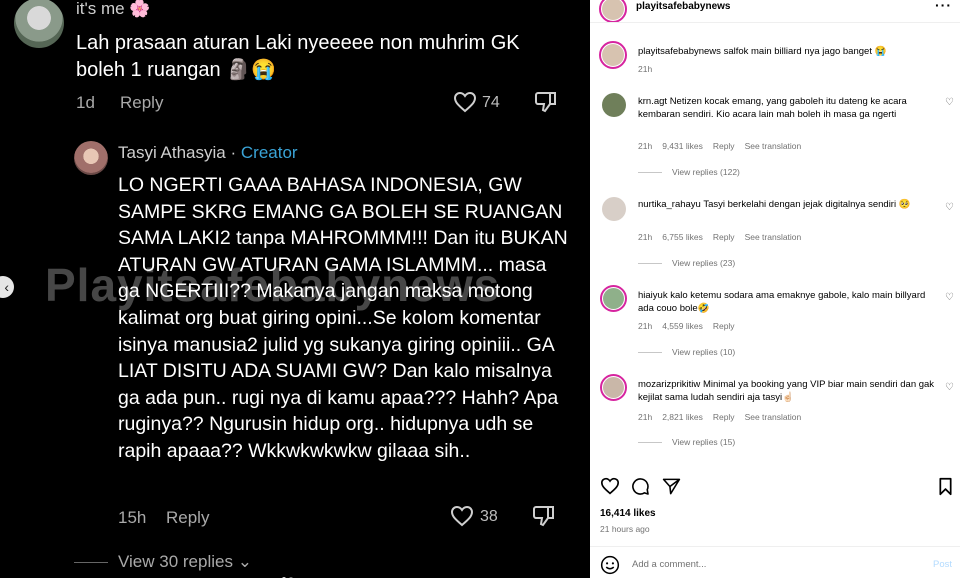 The width and height of the screenshot is (960, 578). Describe the element at coordinates (7, 287) in the screenshot. I see `chevron-left-icon: ‹` at that location.